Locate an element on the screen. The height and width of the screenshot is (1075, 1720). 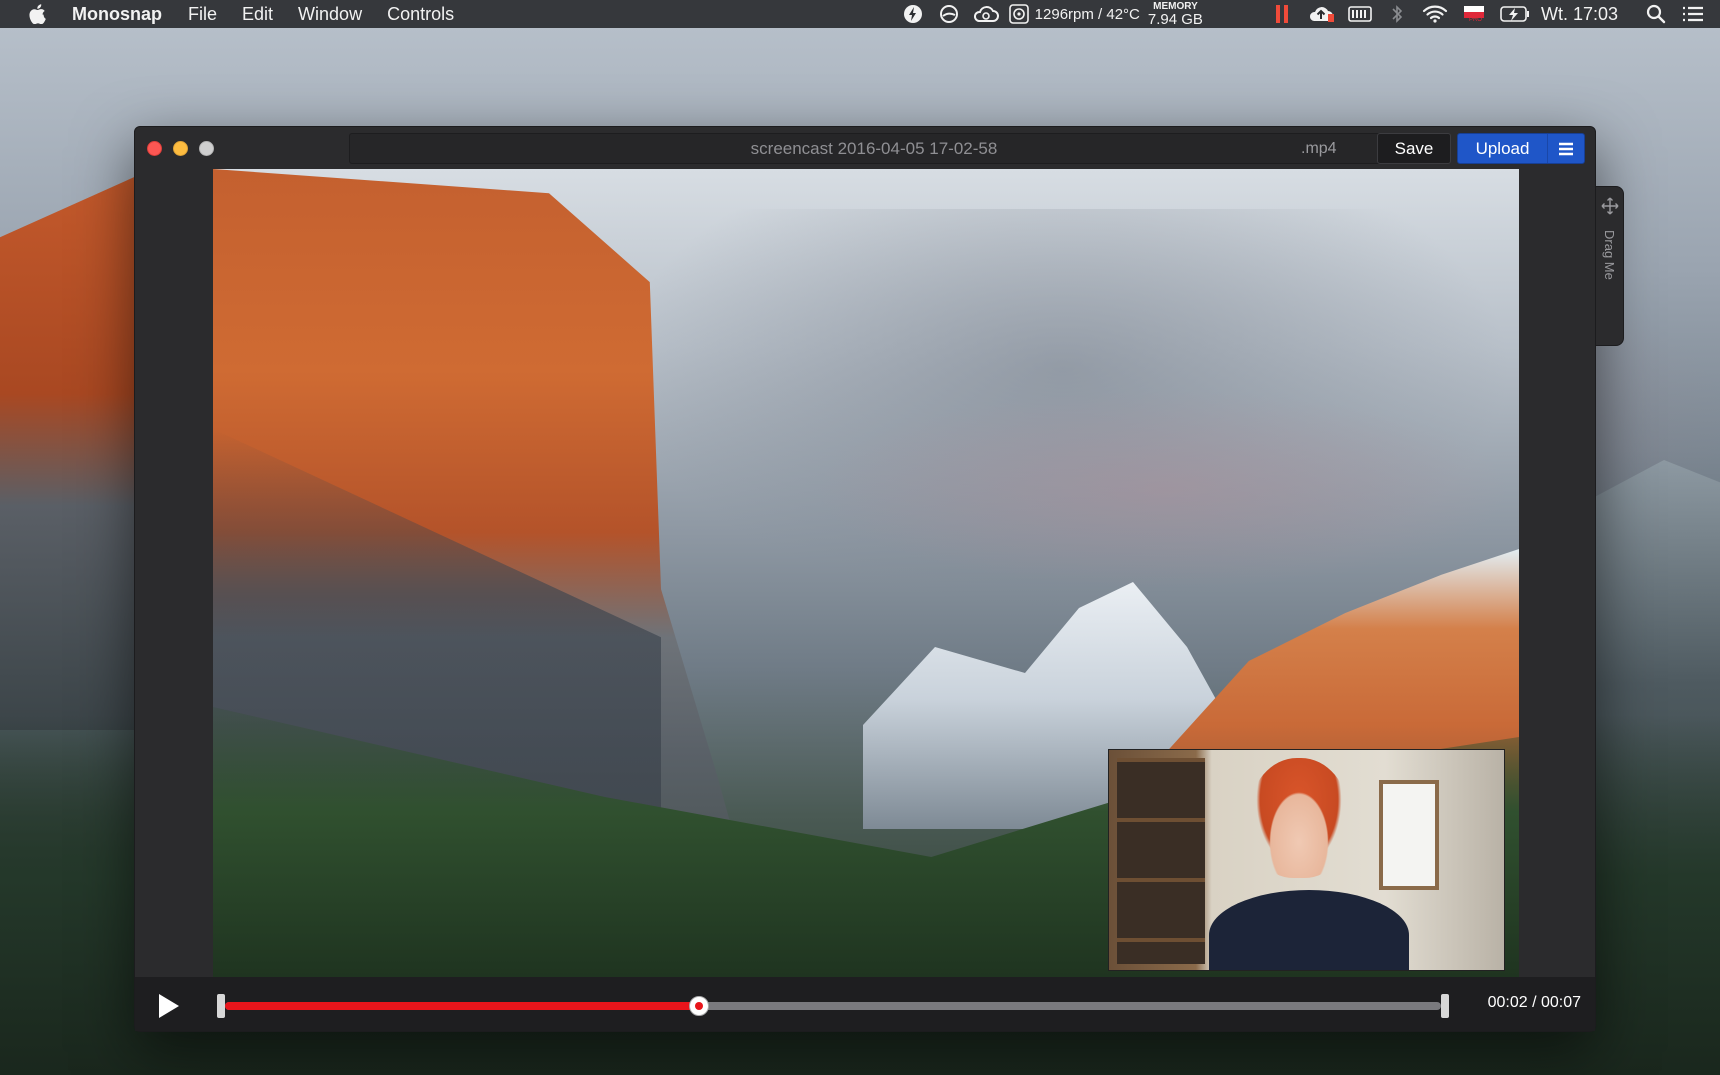
video-sky-glow is located at coordinates (1163, 489).